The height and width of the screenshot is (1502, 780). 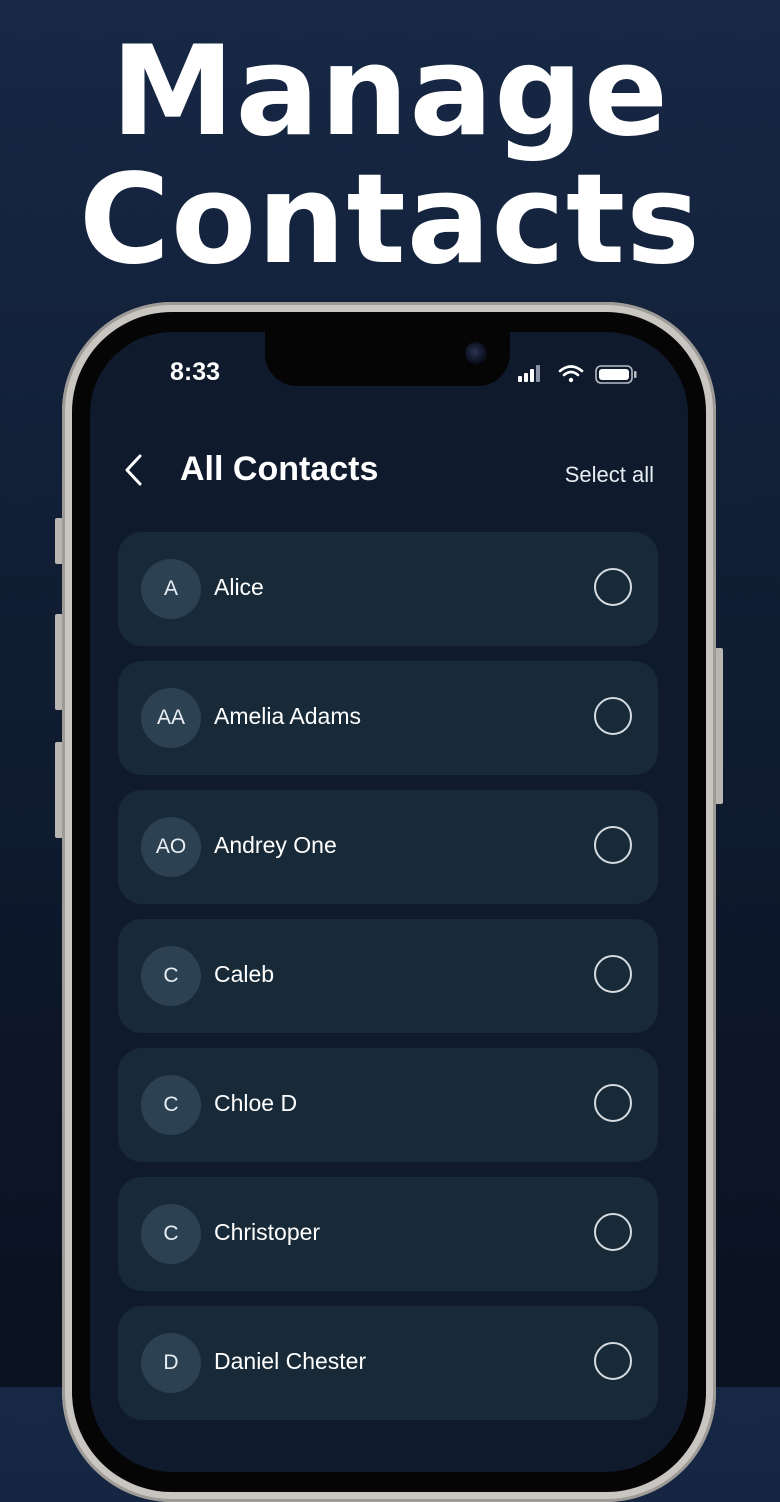 What do you see at coordinates (388, 589) in the screenshot?
I see `contact-row: A Alice` at bounding box center [388, 589].